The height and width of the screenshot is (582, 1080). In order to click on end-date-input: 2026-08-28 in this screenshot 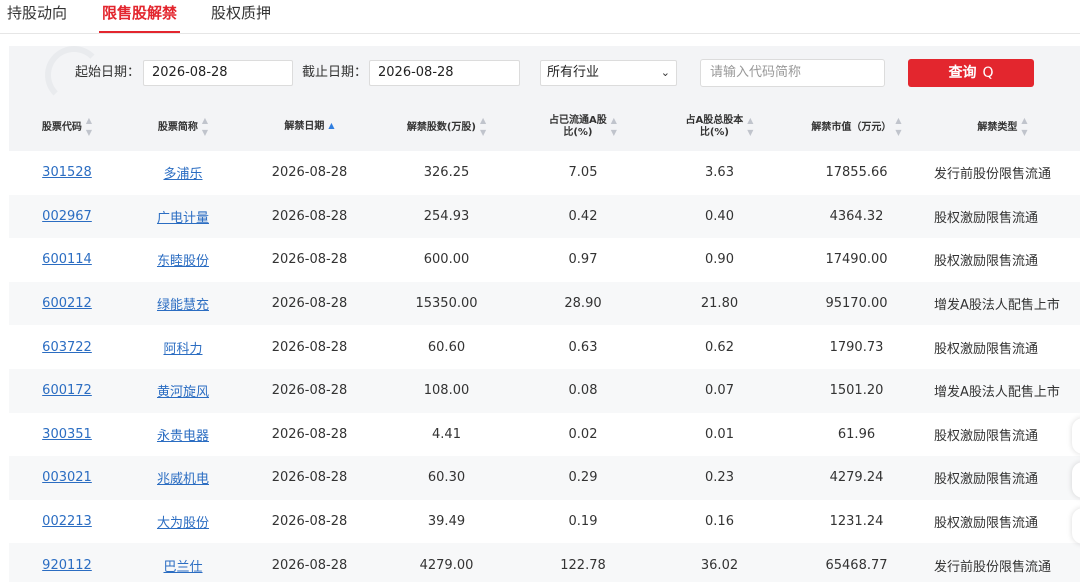, I will do `click(444, 73)`.